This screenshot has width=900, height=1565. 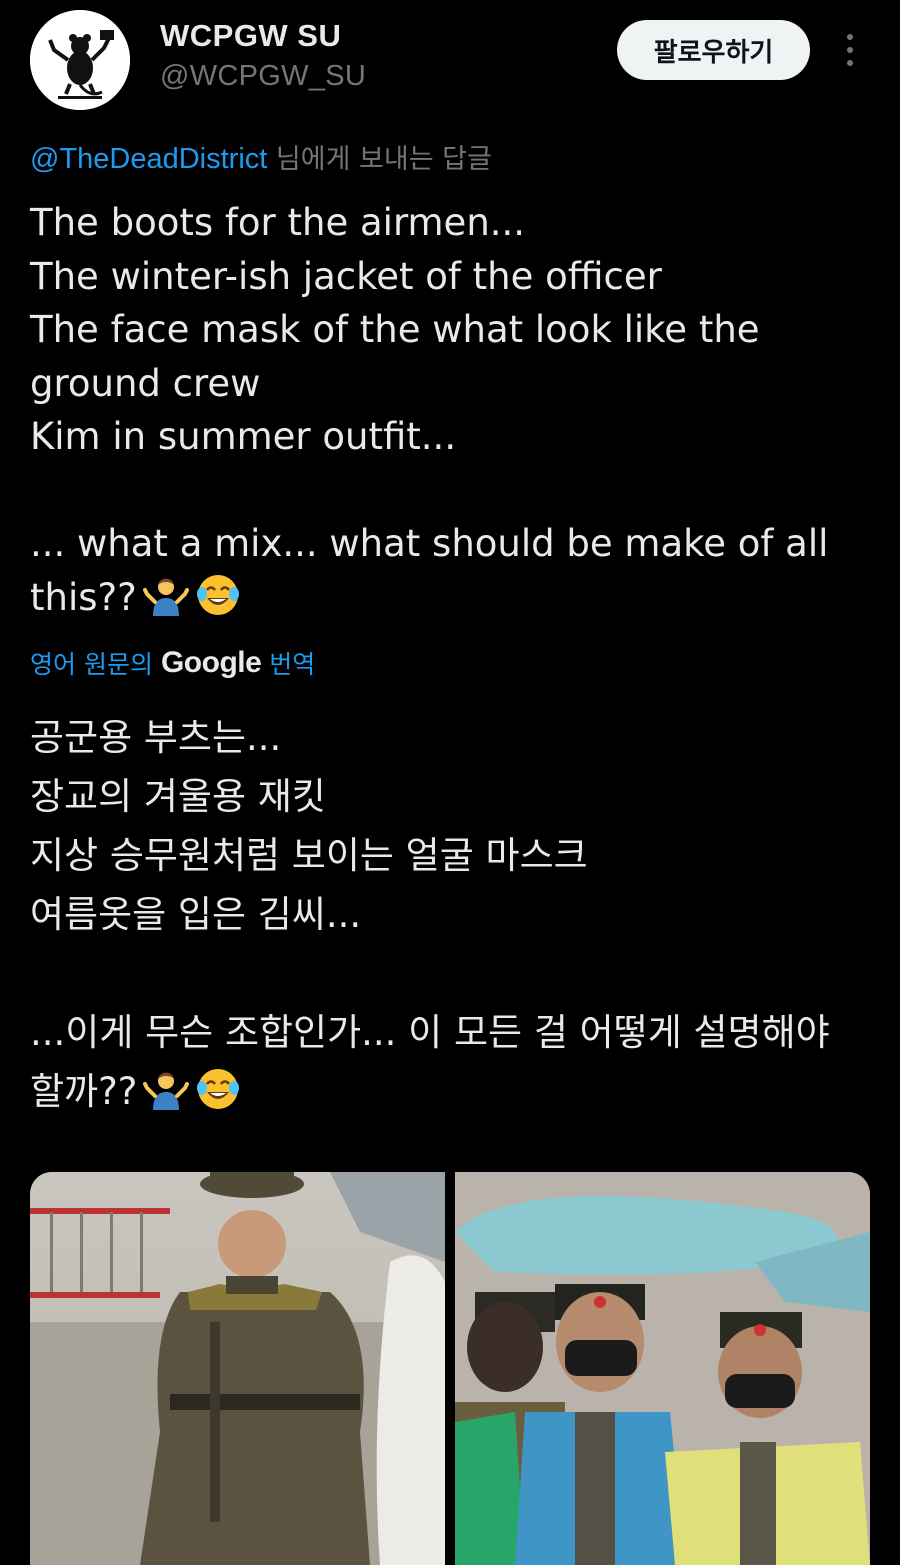 I want to click on photo-ground-crew-in-face-masks, so click(x=662, y=1368).